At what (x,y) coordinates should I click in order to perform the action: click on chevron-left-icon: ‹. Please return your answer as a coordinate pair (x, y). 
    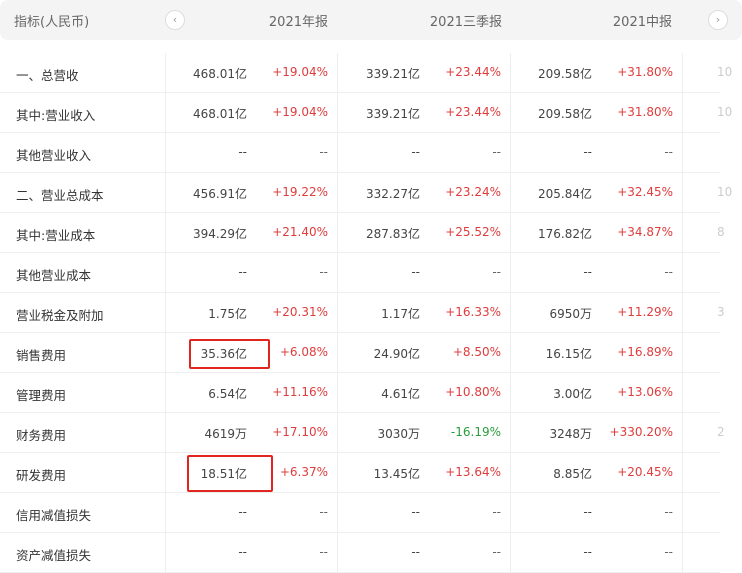
    Looking at the image, I should click on (175, 20).